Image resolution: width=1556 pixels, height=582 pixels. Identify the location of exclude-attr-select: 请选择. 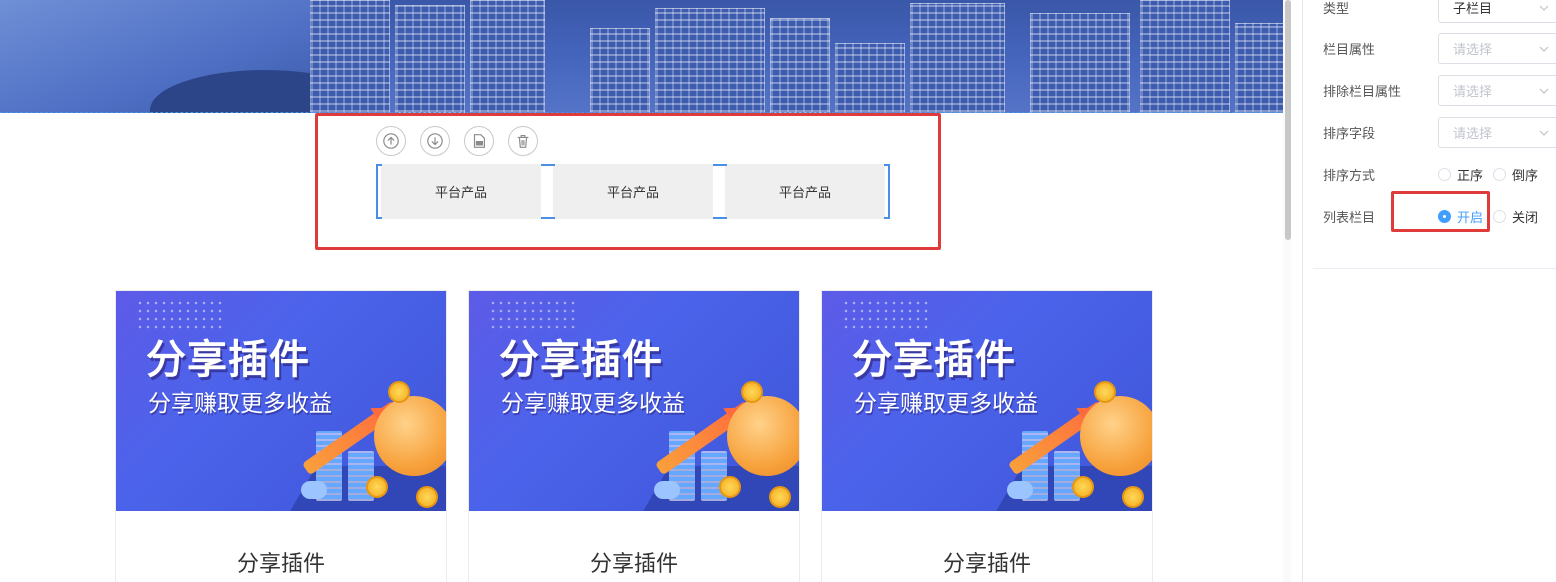
(1497, 90).